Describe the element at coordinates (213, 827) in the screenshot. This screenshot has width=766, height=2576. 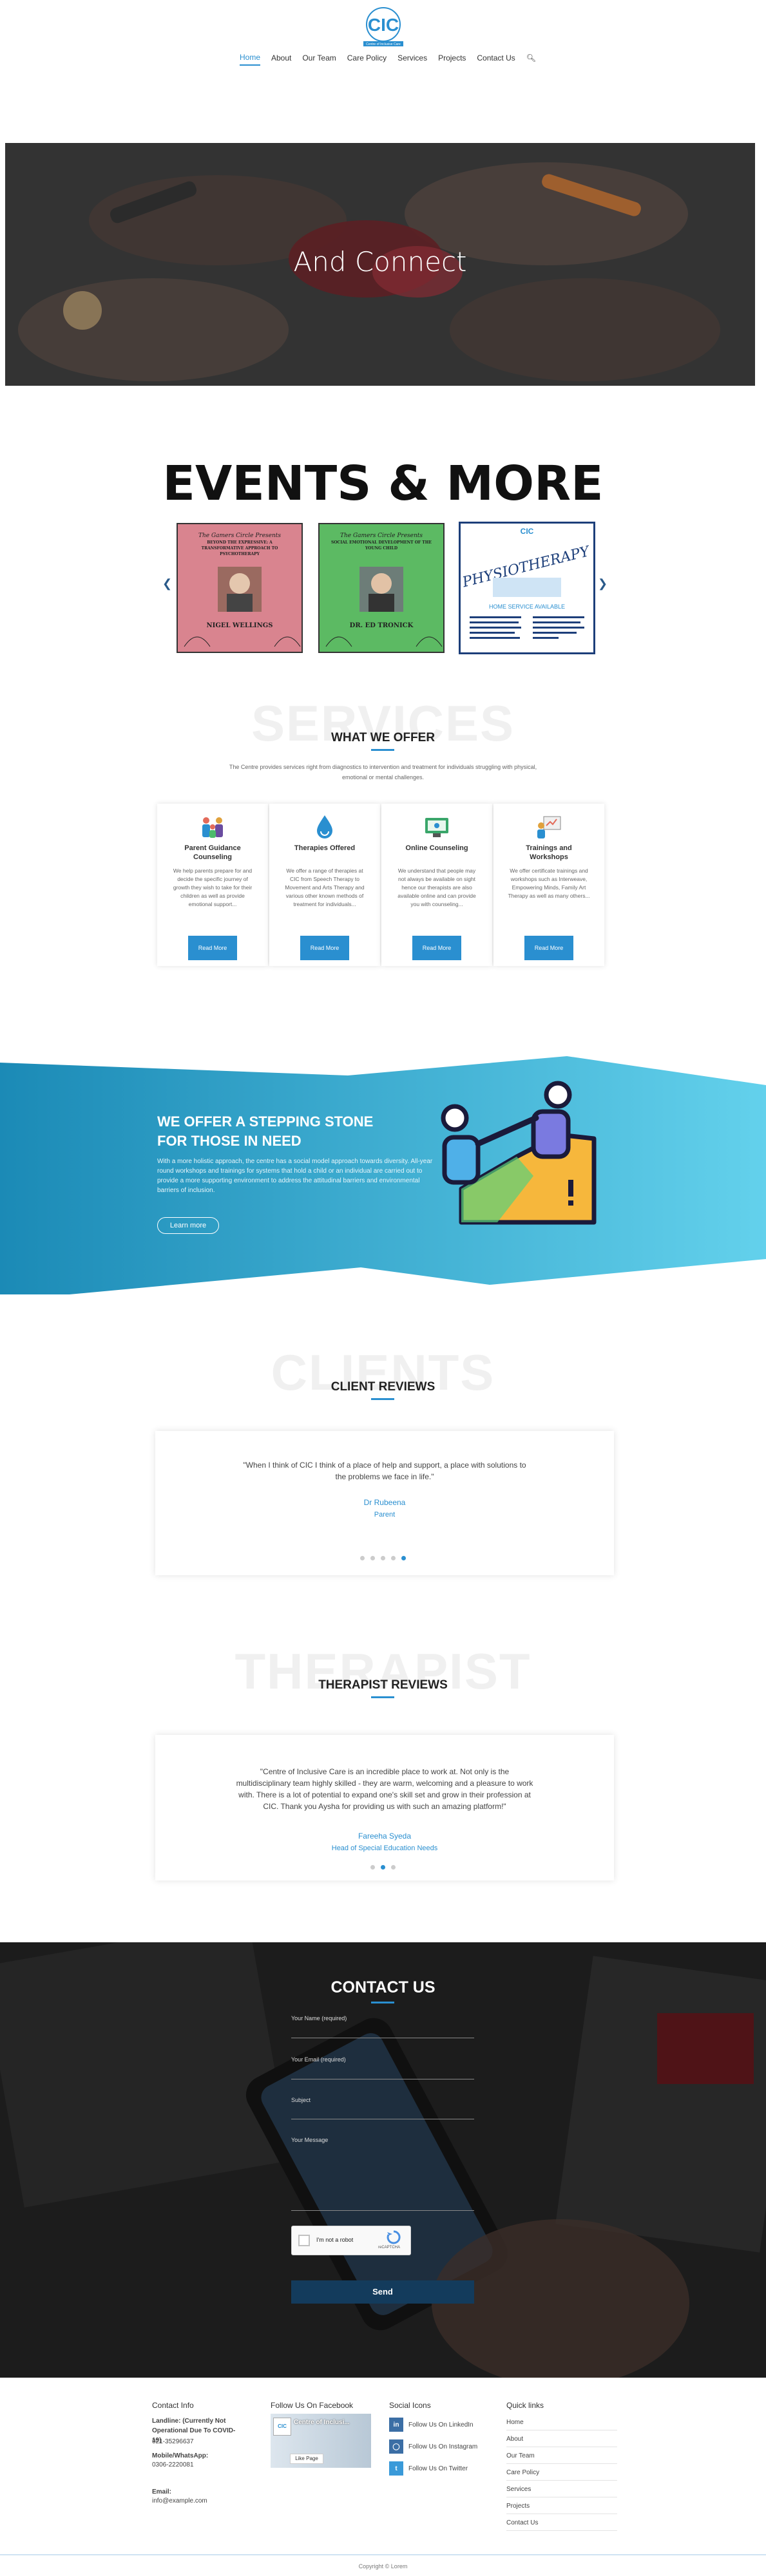
I see `family-icon` at that location.